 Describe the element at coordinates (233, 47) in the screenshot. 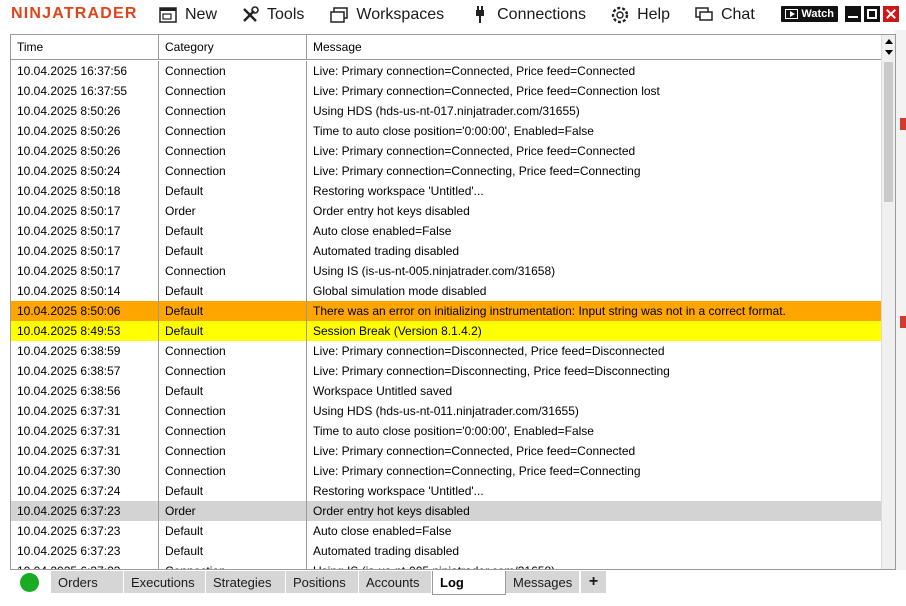

I see `column-header-category: Category` at that location.